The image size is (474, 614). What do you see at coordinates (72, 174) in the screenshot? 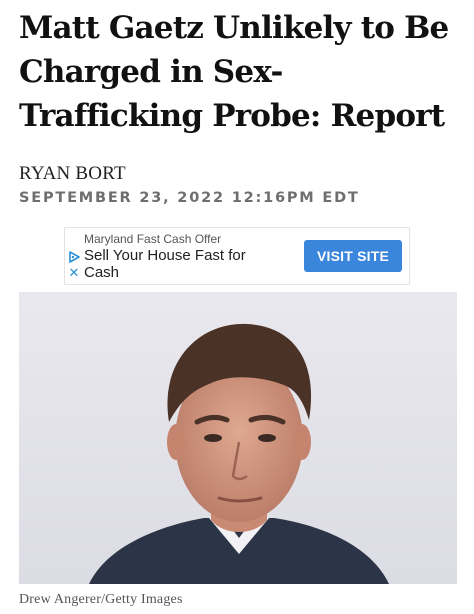
I see `author-byline: RYAN BORT` at bounding box center [72, 174].